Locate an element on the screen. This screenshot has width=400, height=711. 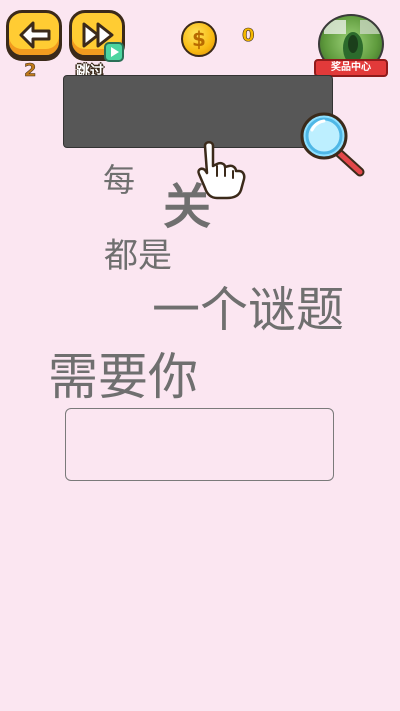
level-number: 2 is located at coordinates (30, 71).